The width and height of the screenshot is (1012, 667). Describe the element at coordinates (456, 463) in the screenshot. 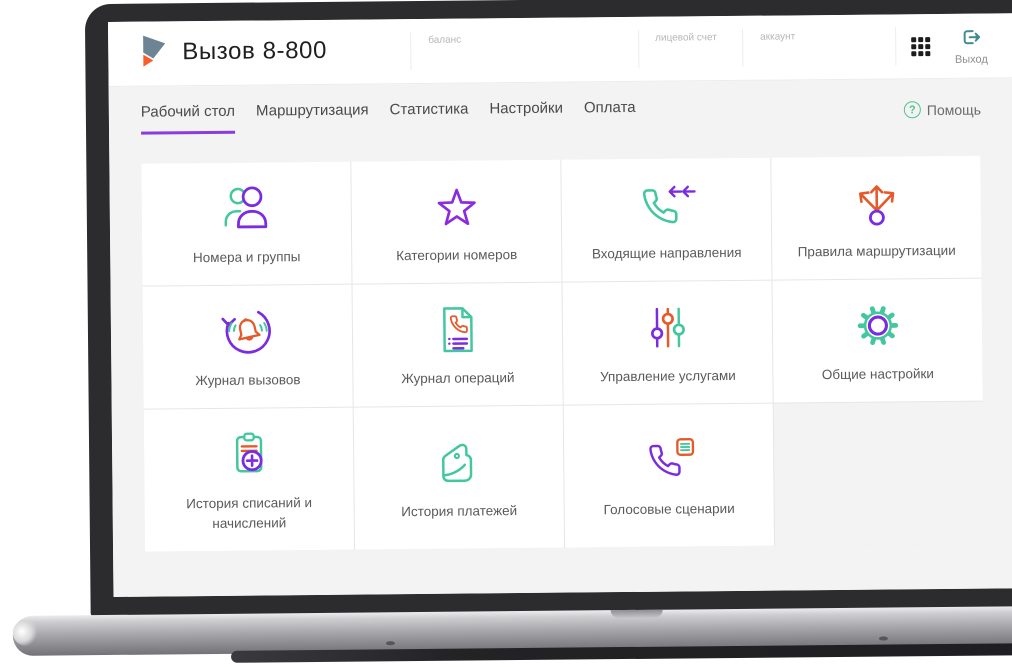

I see `wallet-icon` at that location.